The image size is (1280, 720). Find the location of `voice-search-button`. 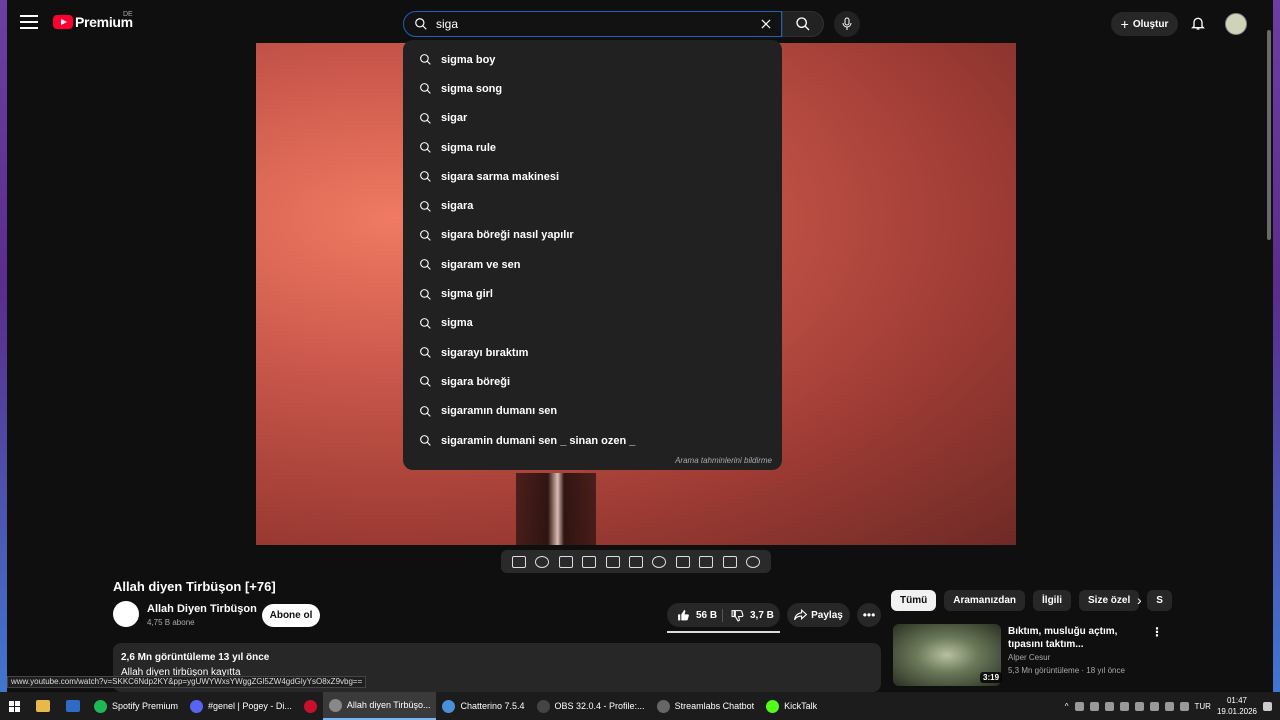

voice-search-button is located at coordinates (847, 24).